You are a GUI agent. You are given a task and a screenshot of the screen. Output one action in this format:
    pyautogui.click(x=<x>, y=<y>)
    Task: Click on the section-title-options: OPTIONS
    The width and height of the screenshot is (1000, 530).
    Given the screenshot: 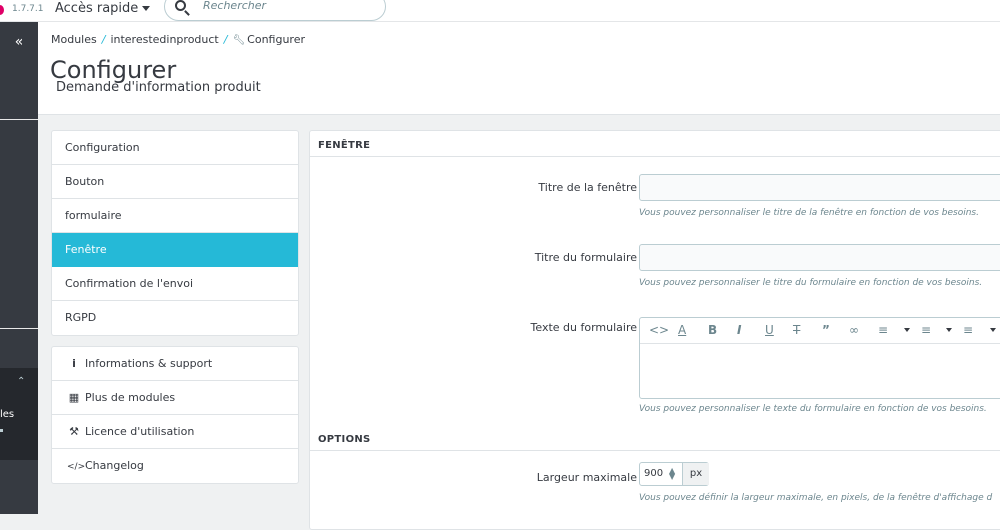 What is the action you would take?
    pyautogui.click(x=344, y=439)
    